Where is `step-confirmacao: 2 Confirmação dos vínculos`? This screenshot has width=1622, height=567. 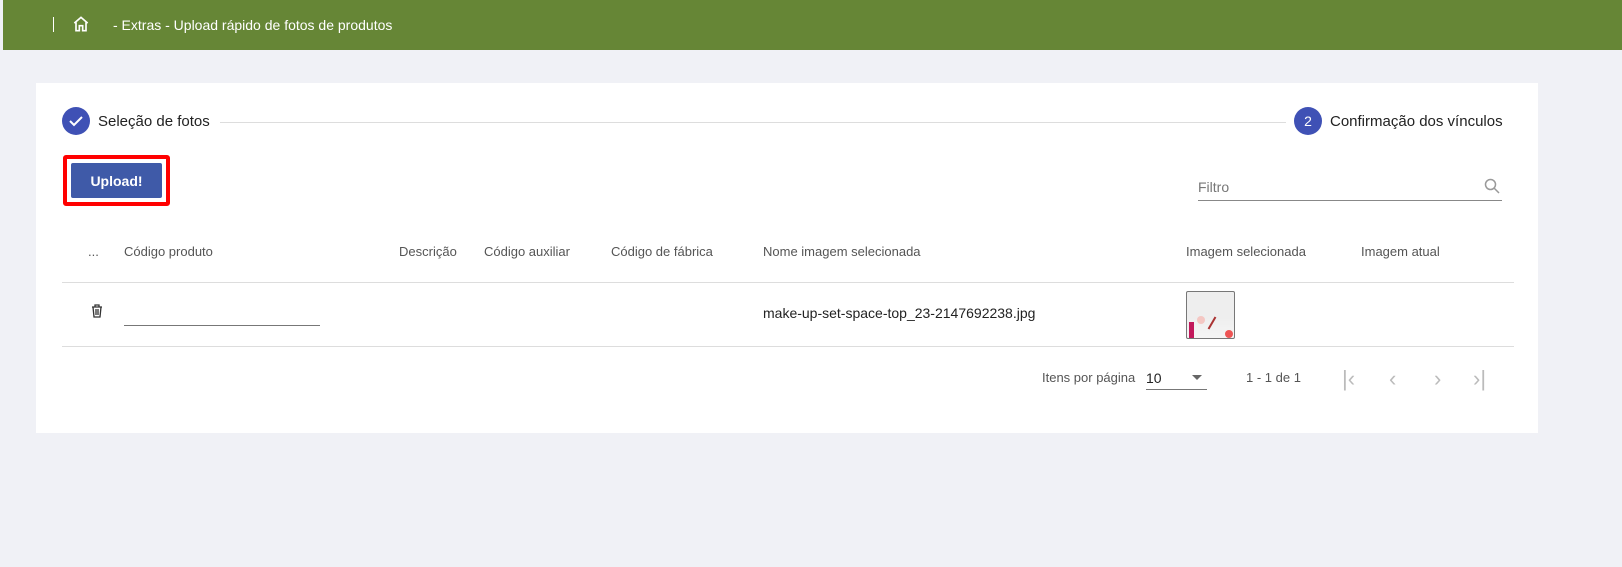
step-confirmacao: 2 Confirmação dos vínculos is located at coordinates (1398, 121).